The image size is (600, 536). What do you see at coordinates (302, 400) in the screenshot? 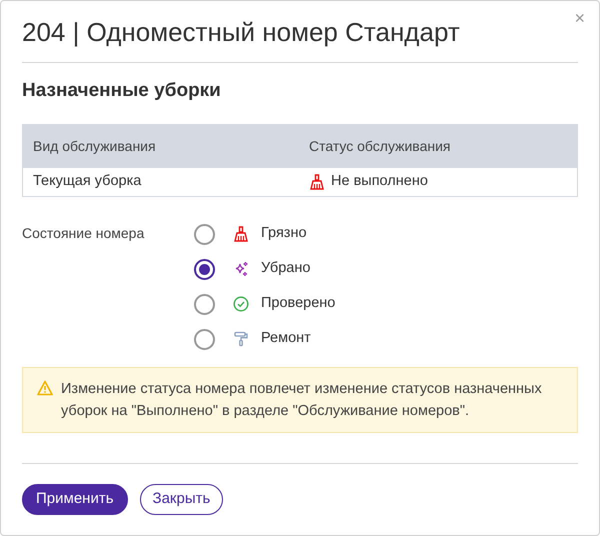
I see `warning-text: Изменение статуса номера повлечет изменение статусов назначенных уборок на "Выполнено" в разделе "Обслуживание номеров".` at bounding box center [302, 400].